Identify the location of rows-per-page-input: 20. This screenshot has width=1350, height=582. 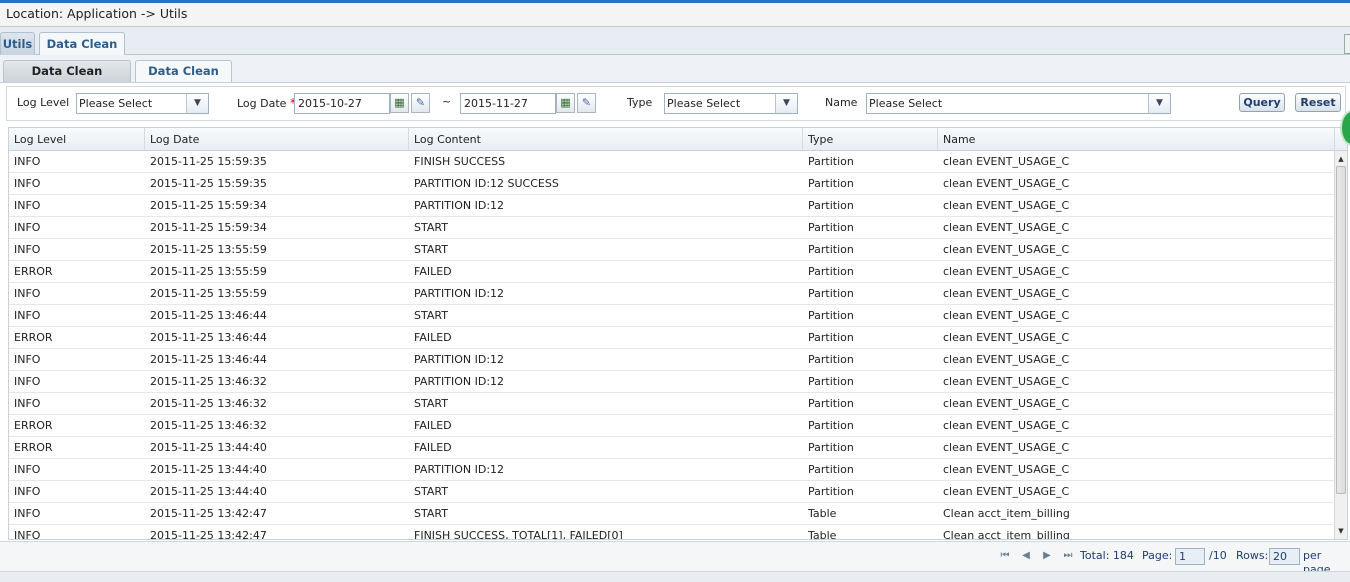
(1284, 556).